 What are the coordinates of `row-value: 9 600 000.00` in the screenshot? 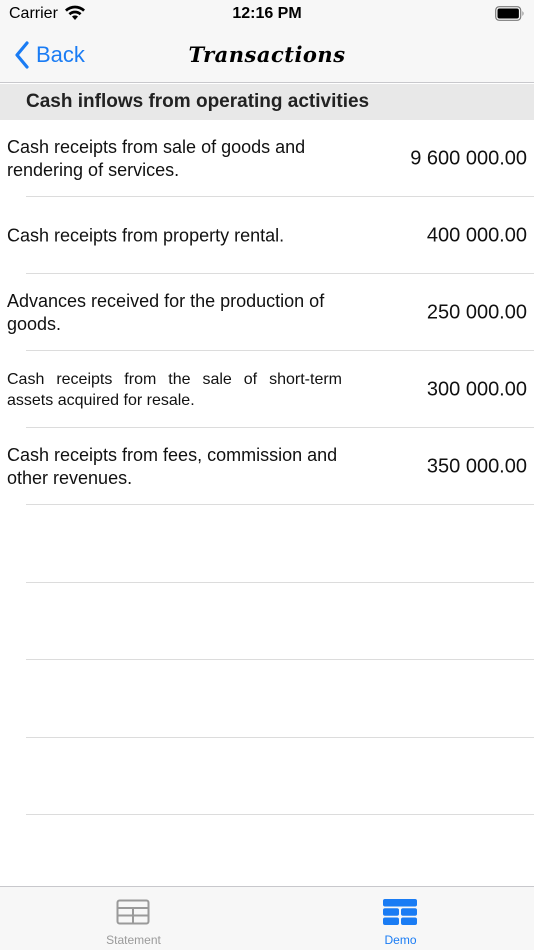 It's located at (468, 158).